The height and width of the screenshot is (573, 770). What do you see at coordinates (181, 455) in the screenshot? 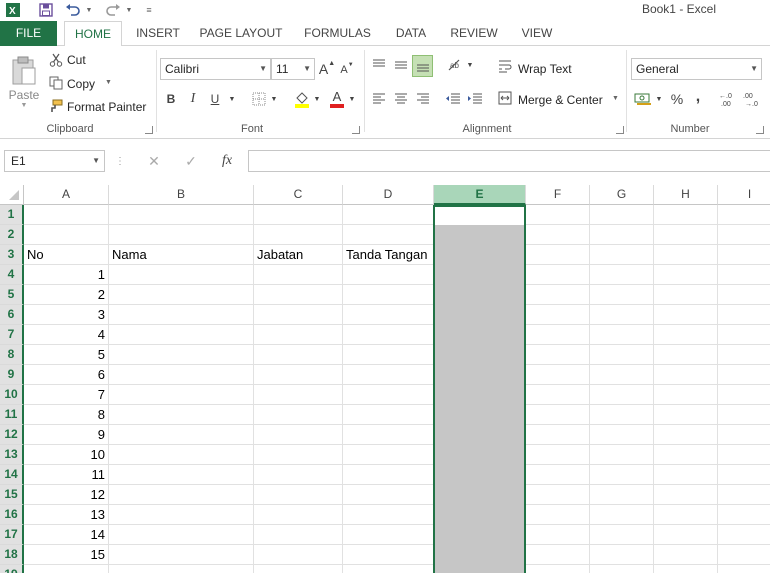
I see `cell-b13` at bounding box center [181, 455].